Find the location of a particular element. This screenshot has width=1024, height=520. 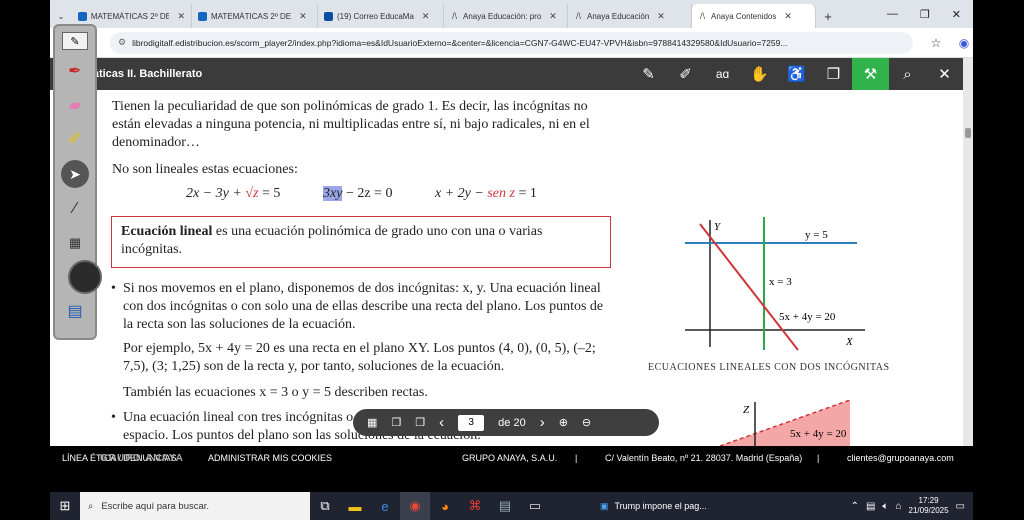

close-window-icon: ✕ is located at coordinates (956, 14).